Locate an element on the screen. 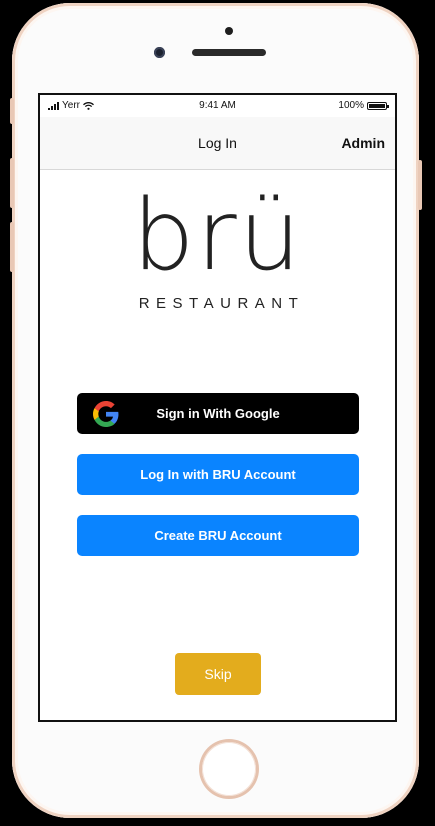 This screenshot has width=435, height=826. volume-up-button is located at coordinates (12, 183).